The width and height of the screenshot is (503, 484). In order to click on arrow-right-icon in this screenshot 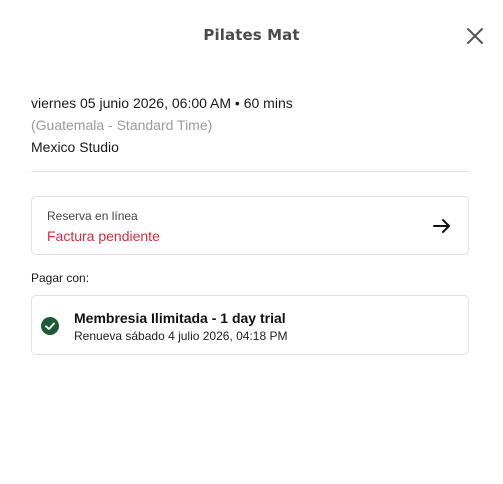, I will do `click(441, 226)`.